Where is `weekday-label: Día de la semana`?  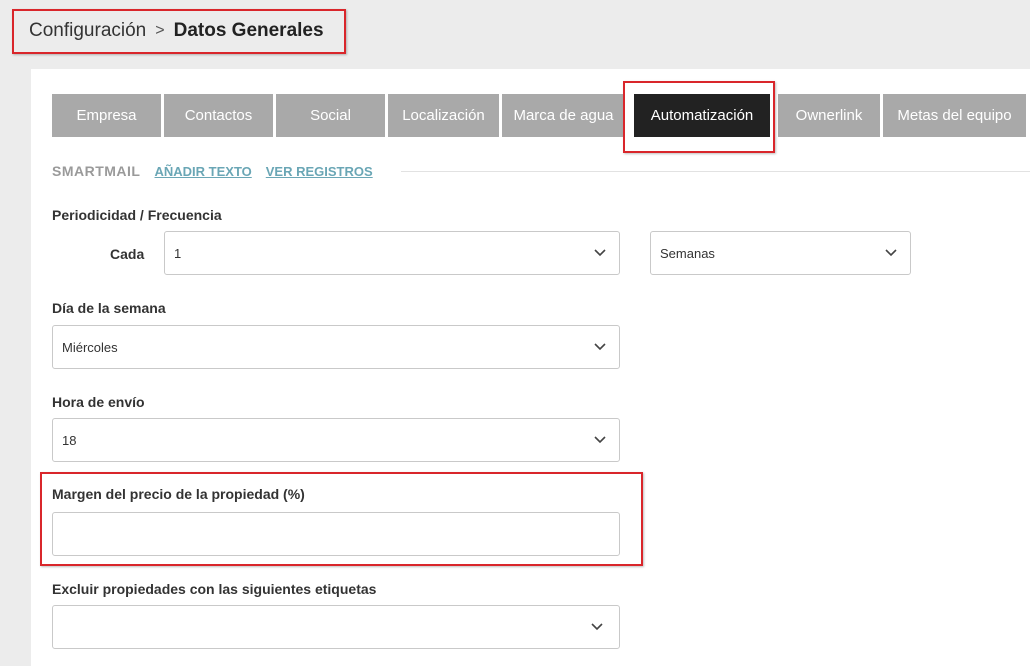 weekday-label: Día de la semana is located at coordinates (109, 308).